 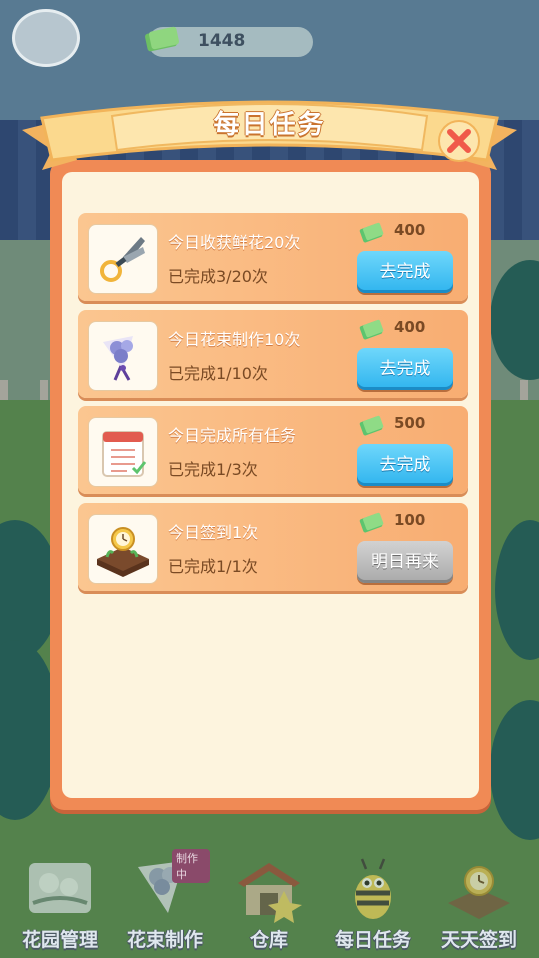 What do you see at coordinates (222, 41) in the screenshot?
I see `cash-value: 1448` at bounding box center [222, 41].